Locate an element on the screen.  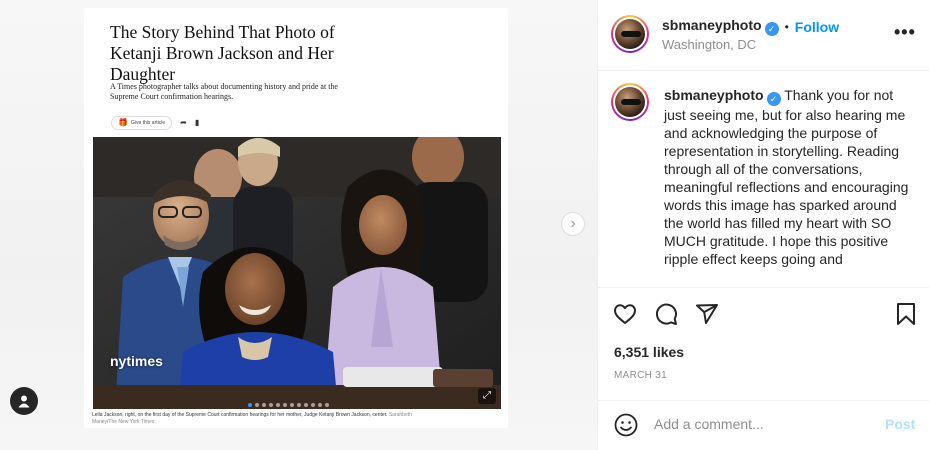
chevron-right-icon: › is located at coordinates (573, 223).